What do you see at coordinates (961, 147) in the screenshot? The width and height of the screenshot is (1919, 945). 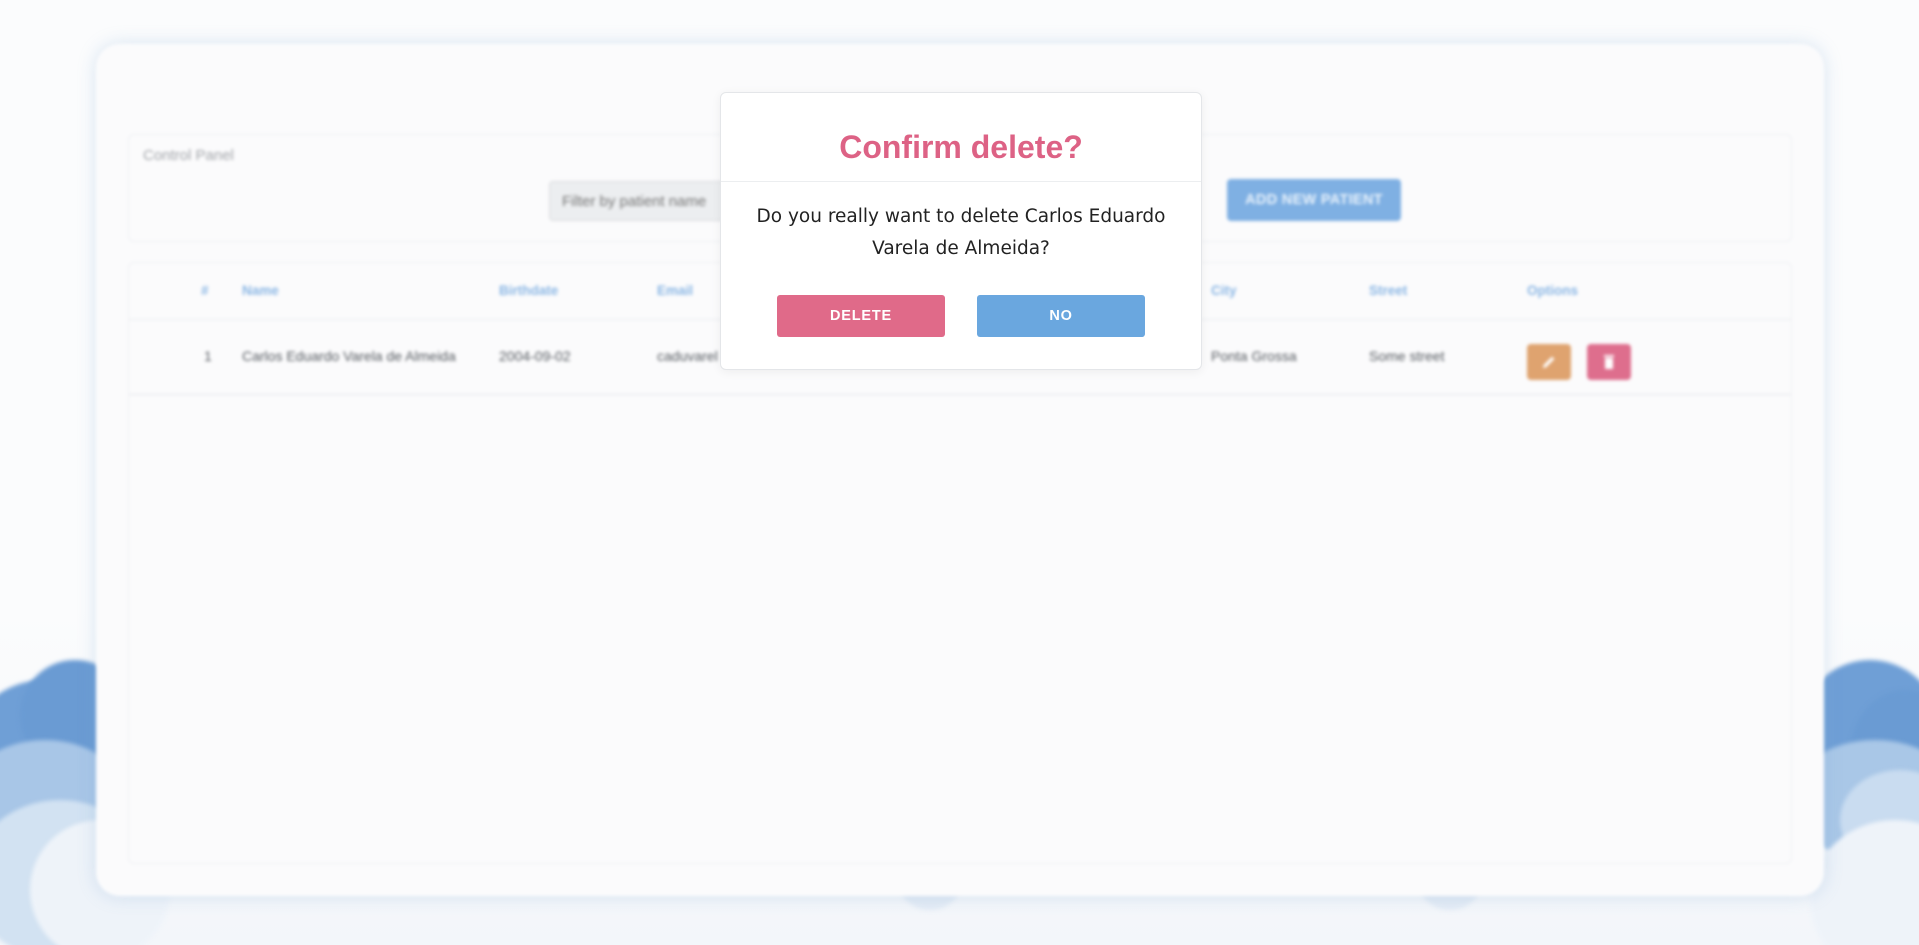 I see `dialog-title: Confirm delete?` at bounding box center [961, 147].